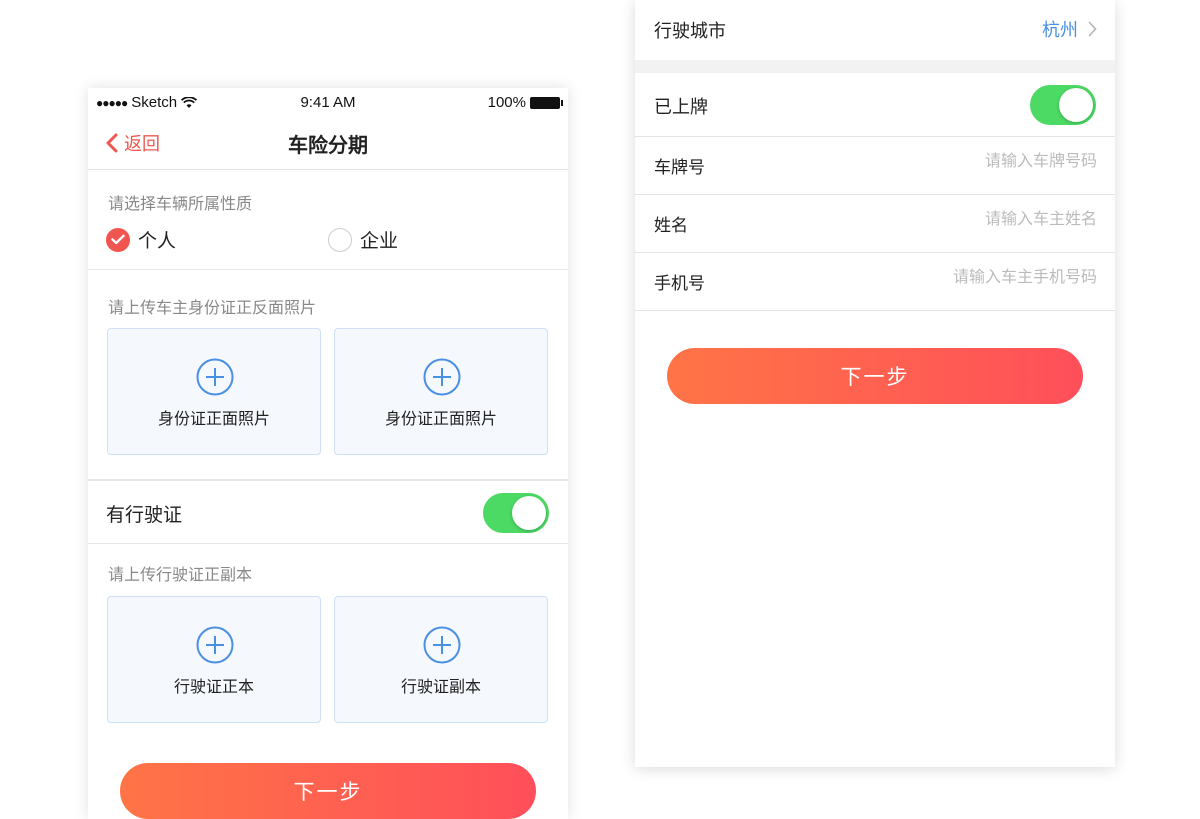 Image resolution: width=1200 pixels, height=819 pixels. Describe the element at coordinates (977, 276) in the screenshot. I see `phone-input` at that location.